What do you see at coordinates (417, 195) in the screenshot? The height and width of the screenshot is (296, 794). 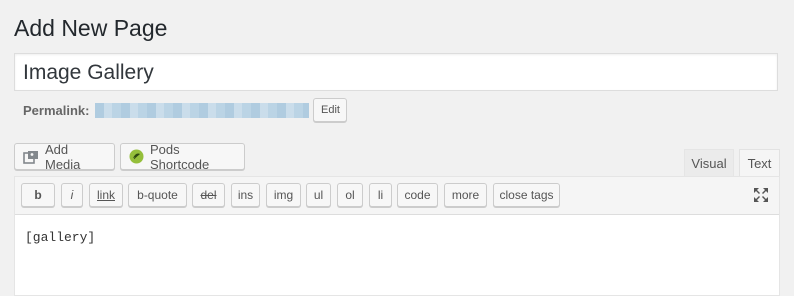 I see `qt-code-button: code` at bounding box center [417, 195].